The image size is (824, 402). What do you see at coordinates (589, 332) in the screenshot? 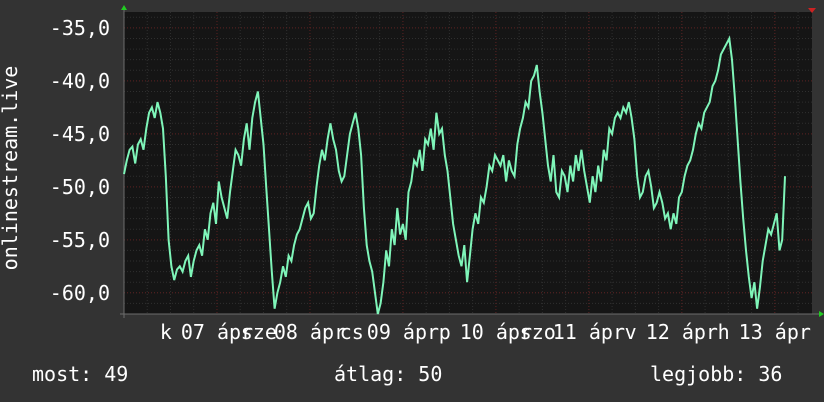
I see `x-tick-label: 11 ápr` at bounding box center [589, 332].